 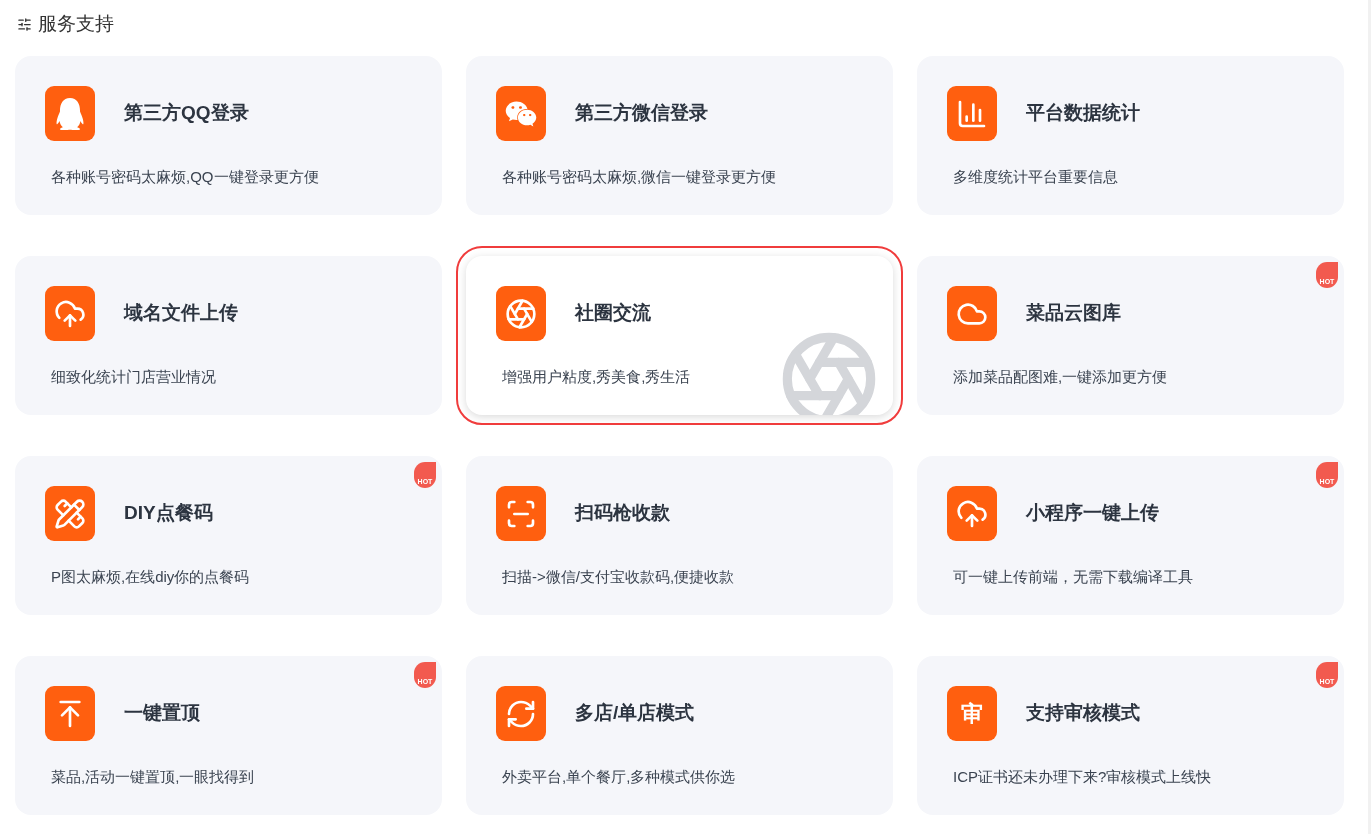 What do you see at coordinates (521, 313) in the screenshot?
I see `aperture-icon` at bounding box center [521, 313].